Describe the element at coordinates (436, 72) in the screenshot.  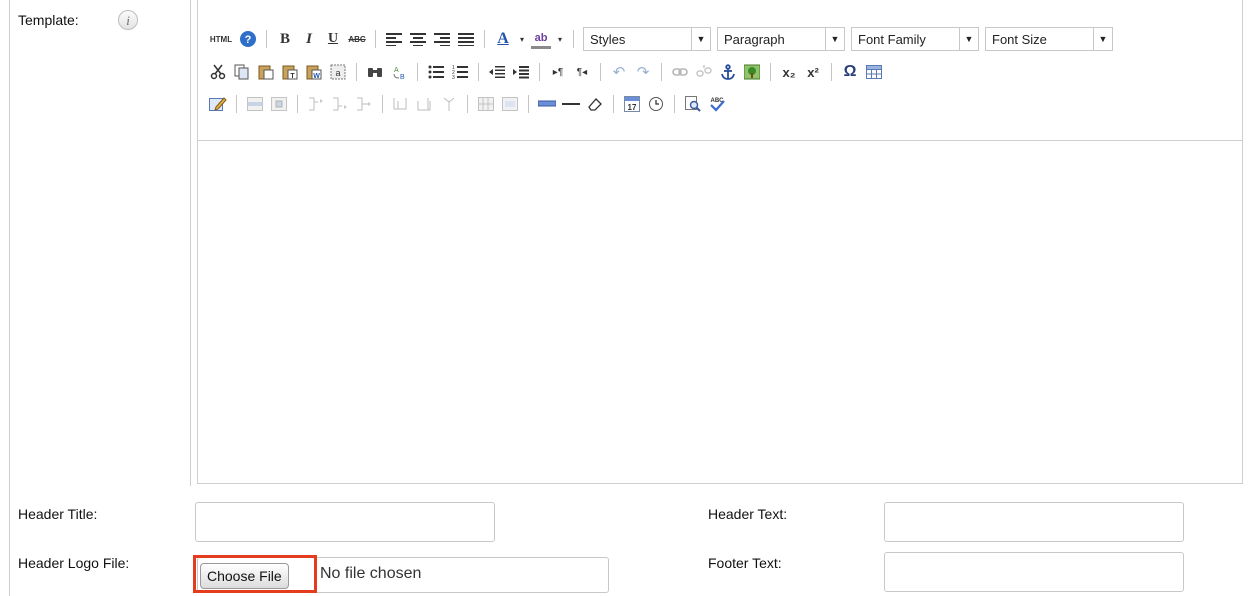
I see `bullet-list-icon` at that location.